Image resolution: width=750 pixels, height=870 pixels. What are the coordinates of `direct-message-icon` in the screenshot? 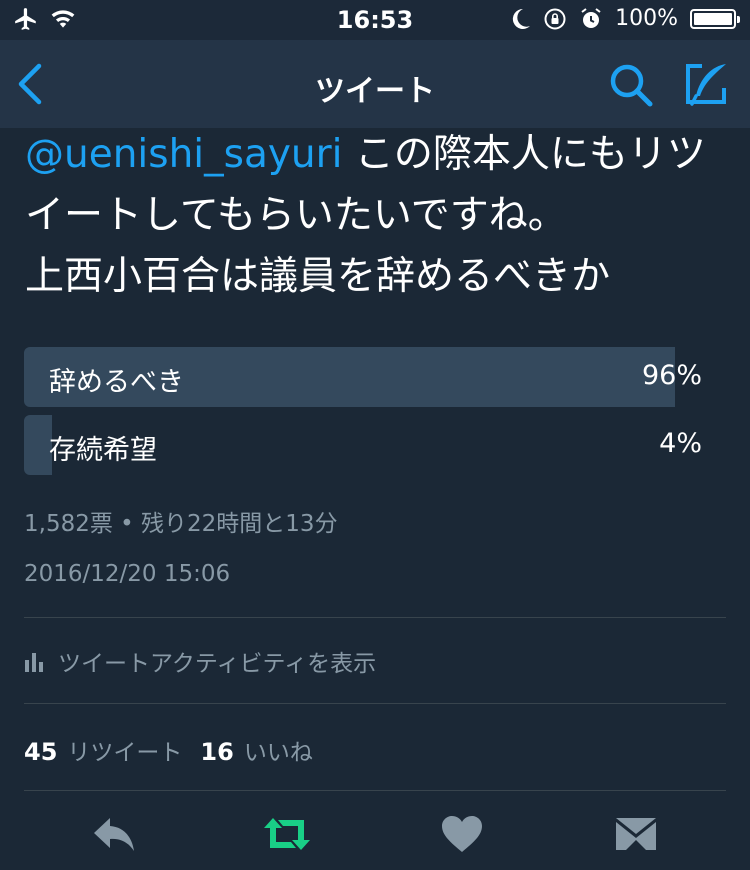 It's located at (636, 834).